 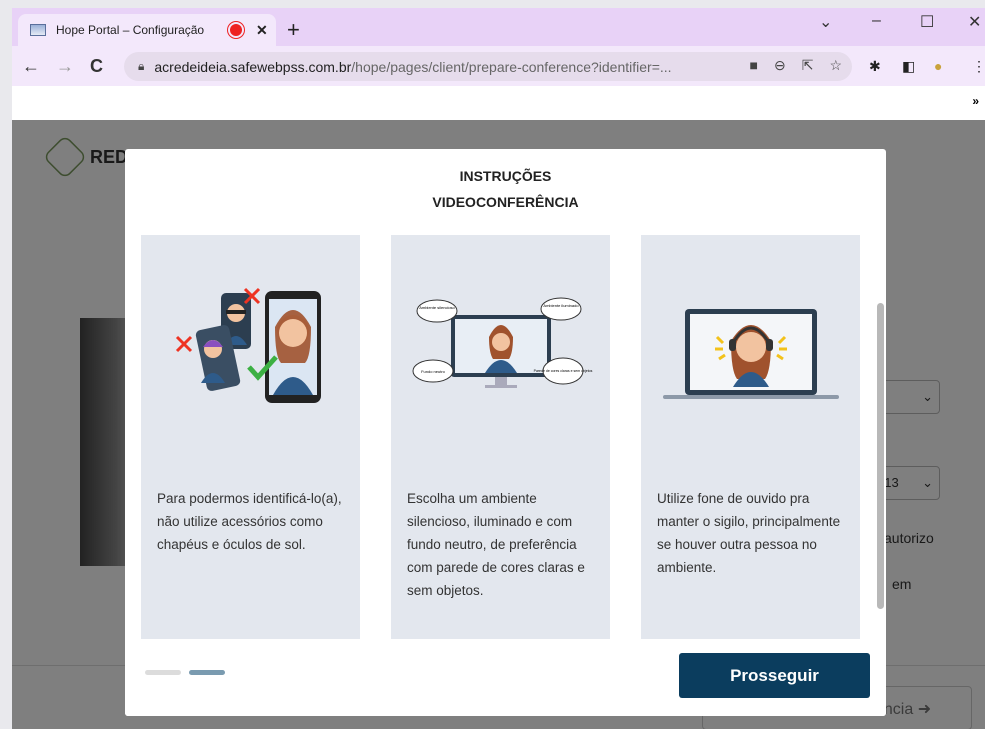 I want to click on tab-close-icon: ✕, so click(x=262, y=30).